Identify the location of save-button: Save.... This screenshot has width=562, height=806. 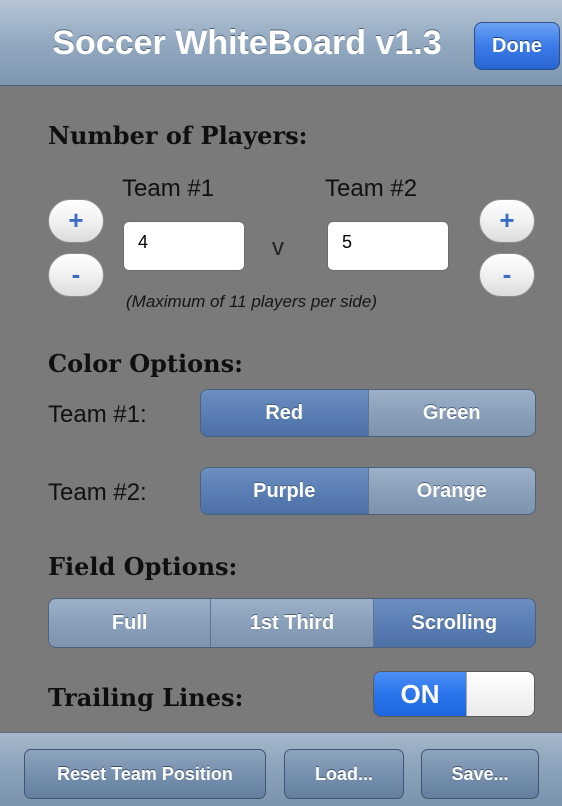
(480, 774).